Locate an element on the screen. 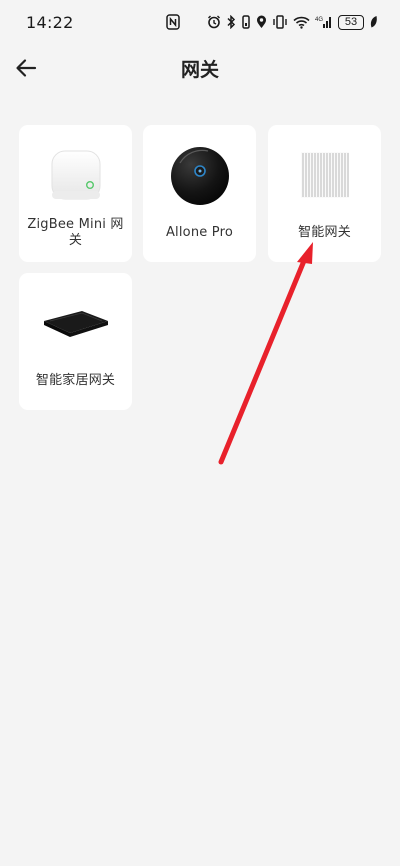  device-card-smart-gateway: 智能网关 is located at coordinates (324, 193).